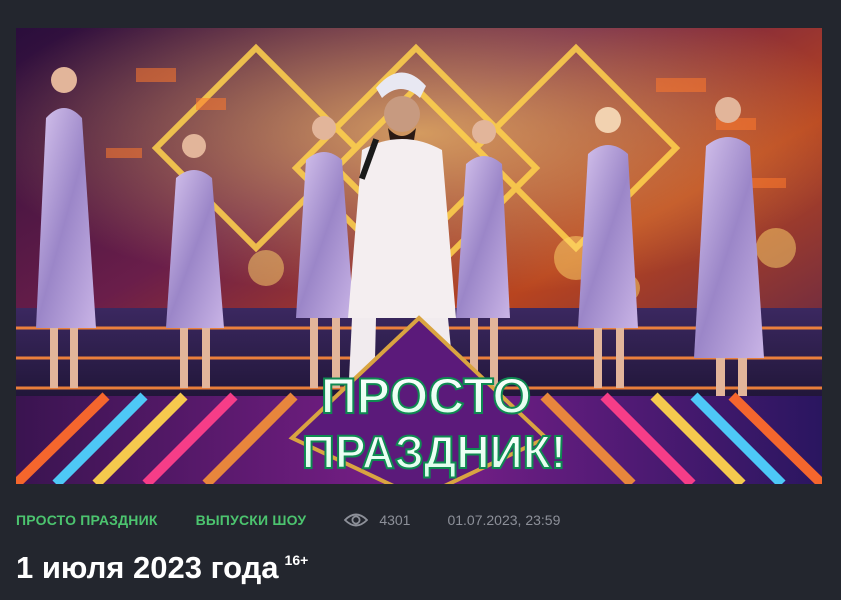 The width and height of the screenshot is (841, 600). Describe the element at coordinates (147, 567) in the screenshot. I see `episode-title: 1 июля 2023 года` at that location.